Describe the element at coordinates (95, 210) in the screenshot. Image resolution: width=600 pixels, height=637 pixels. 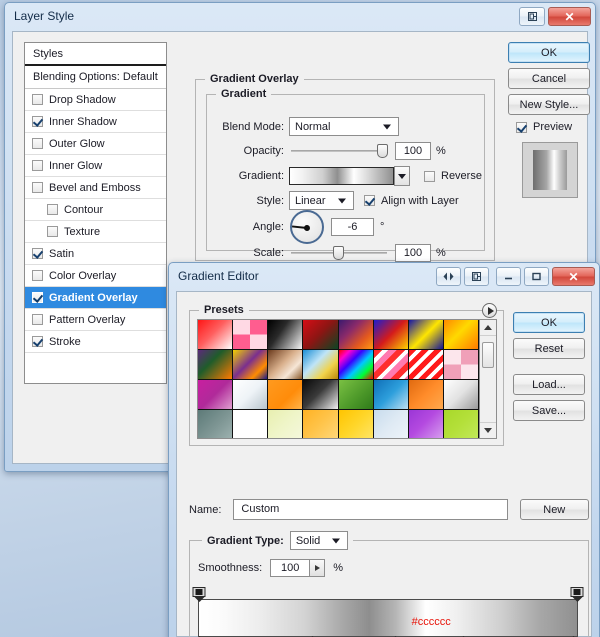
I see `sidebar-item-contour: Contour` at that location.